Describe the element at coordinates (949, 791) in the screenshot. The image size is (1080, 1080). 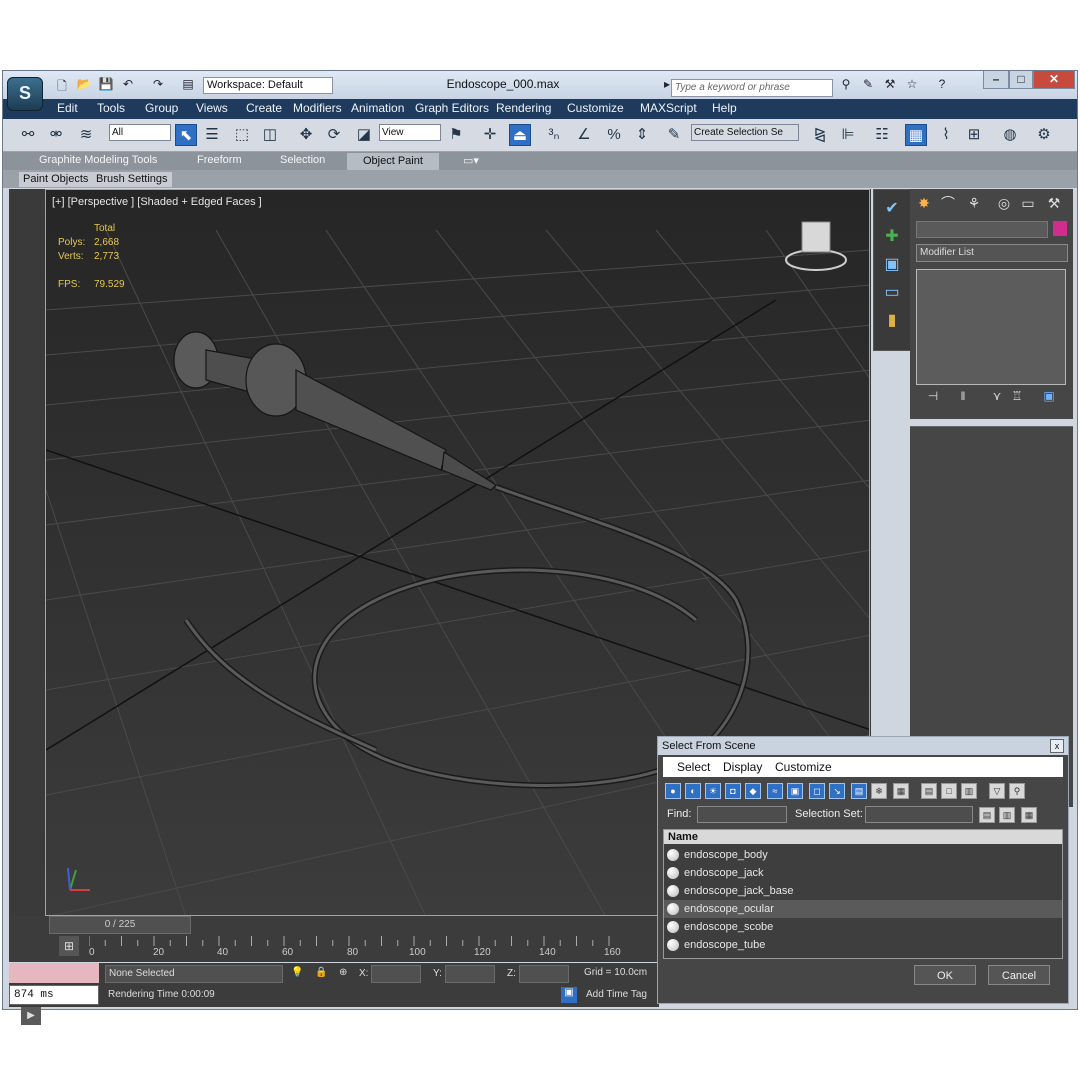
I see `display-none-icon: □` at that location.